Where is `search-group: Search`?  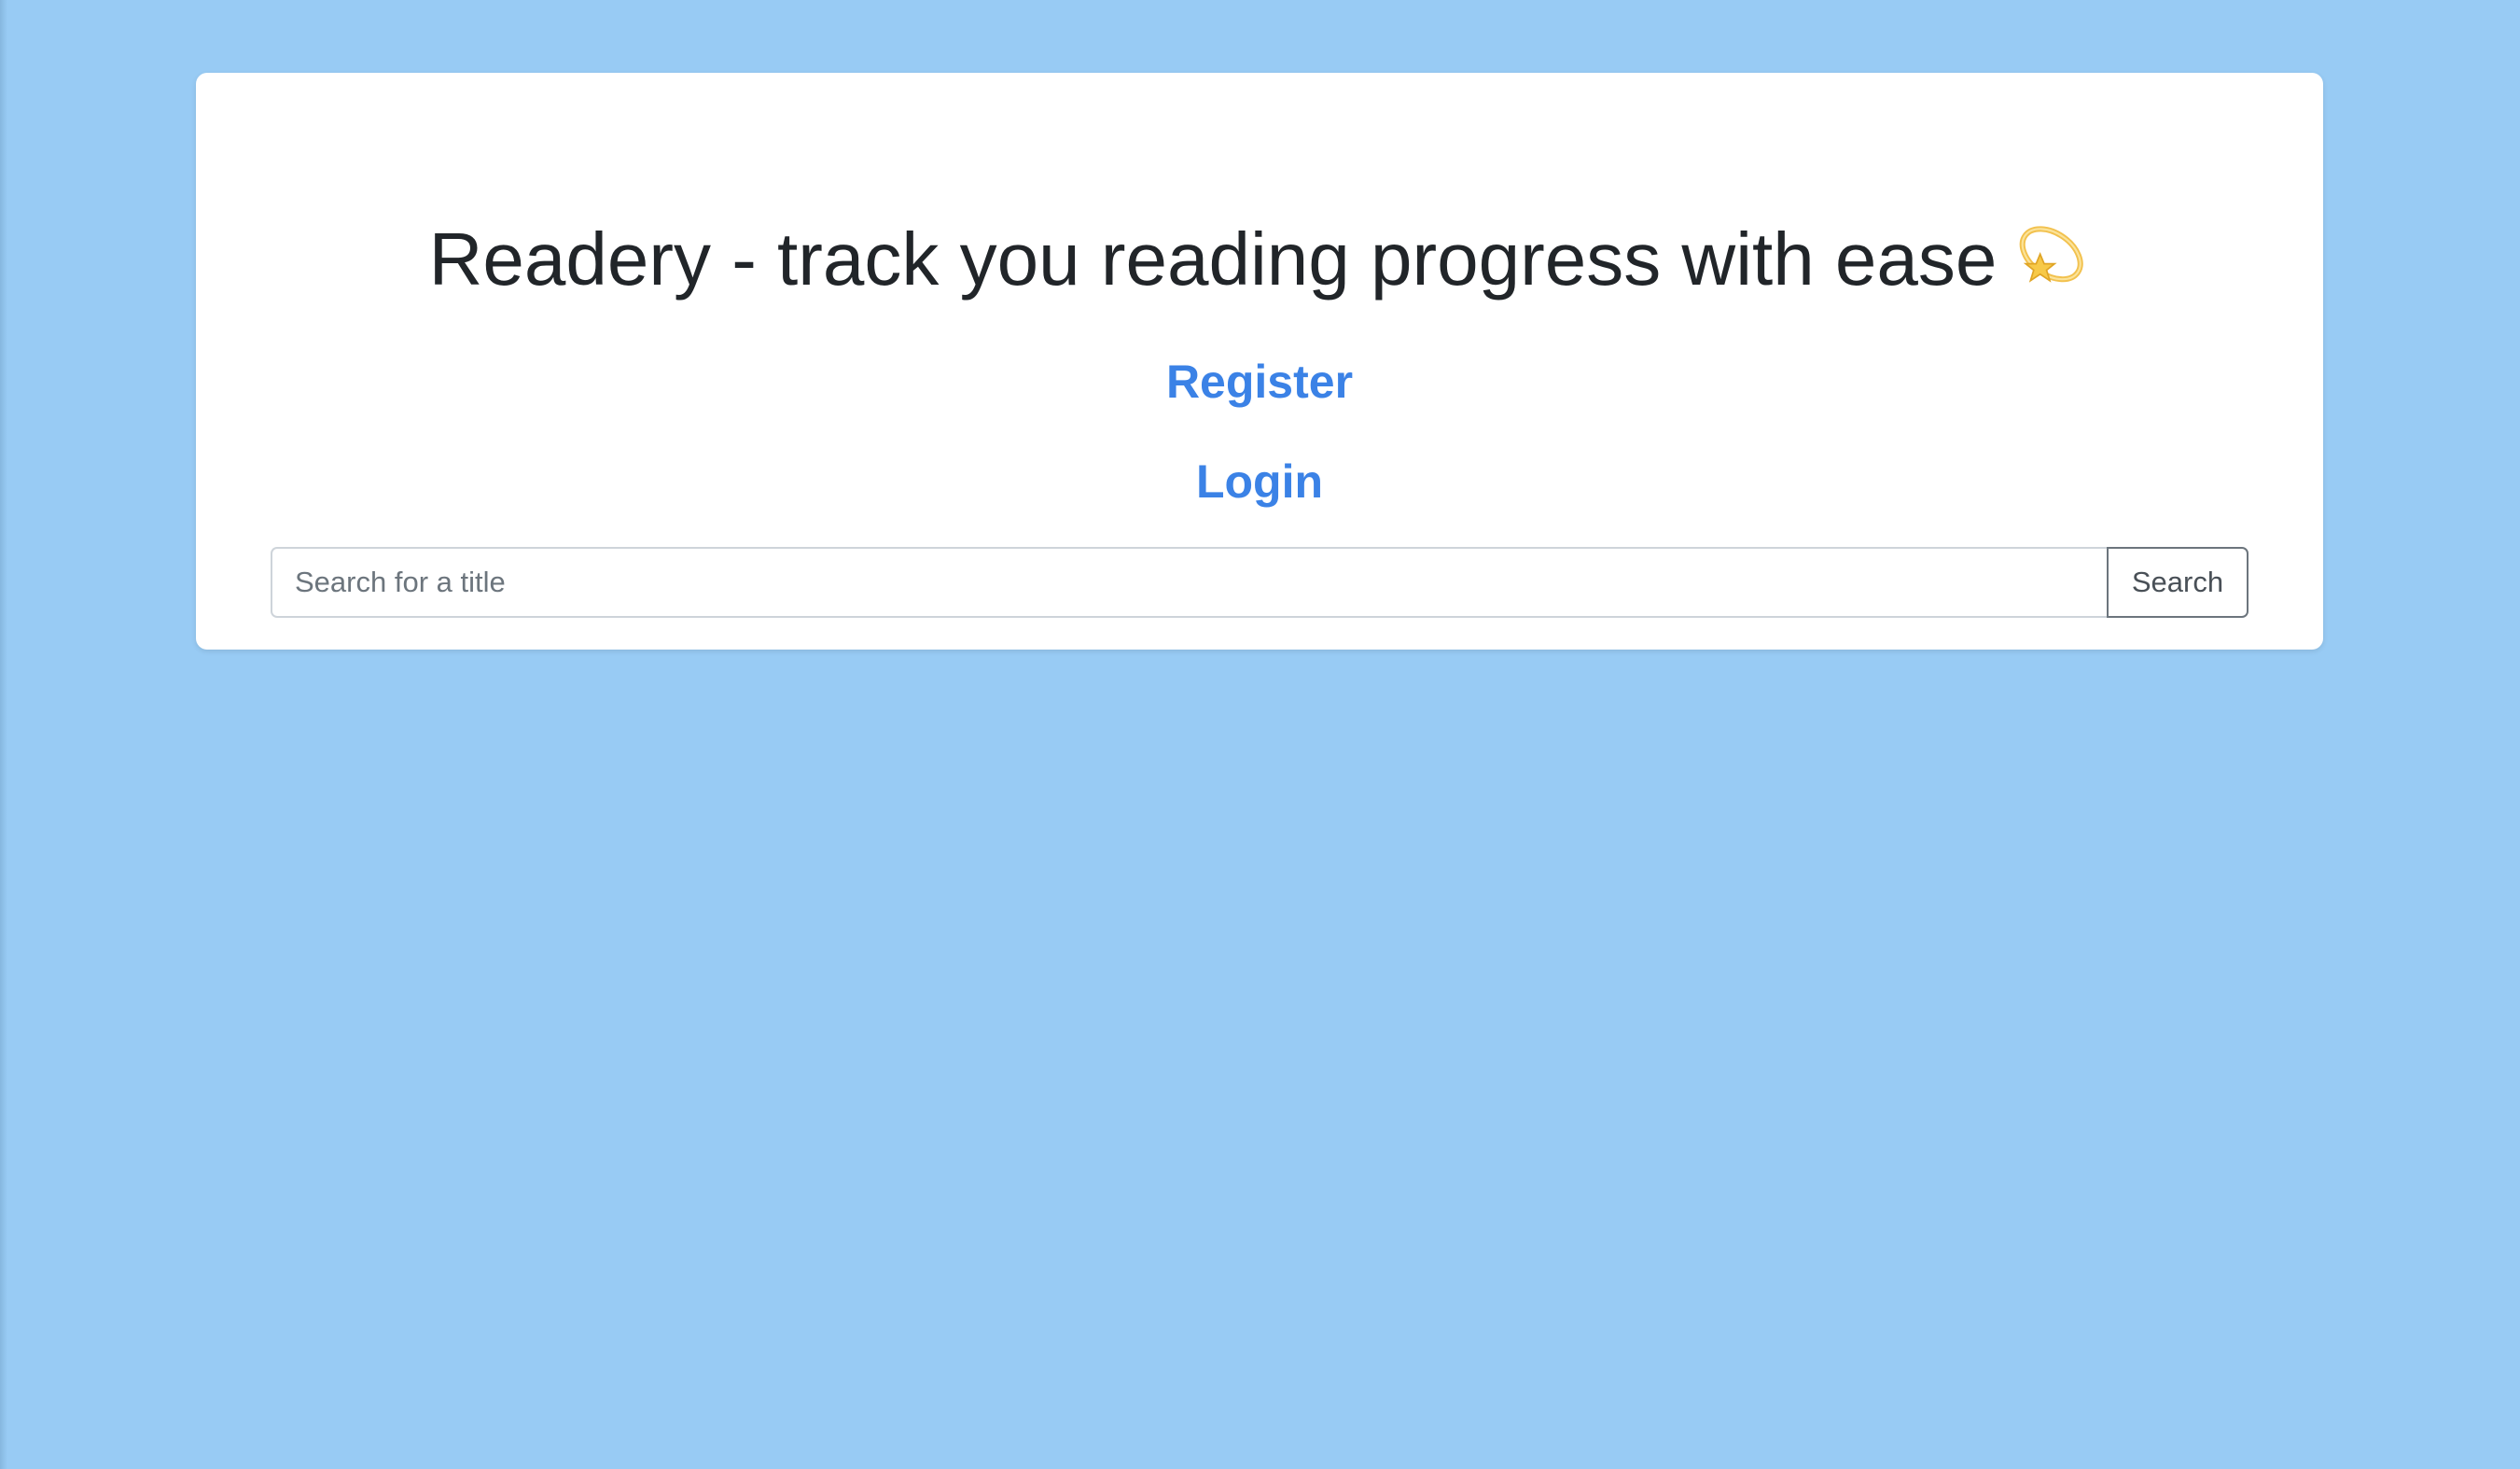
search-group: Search is located at coordinates (1260, 582).